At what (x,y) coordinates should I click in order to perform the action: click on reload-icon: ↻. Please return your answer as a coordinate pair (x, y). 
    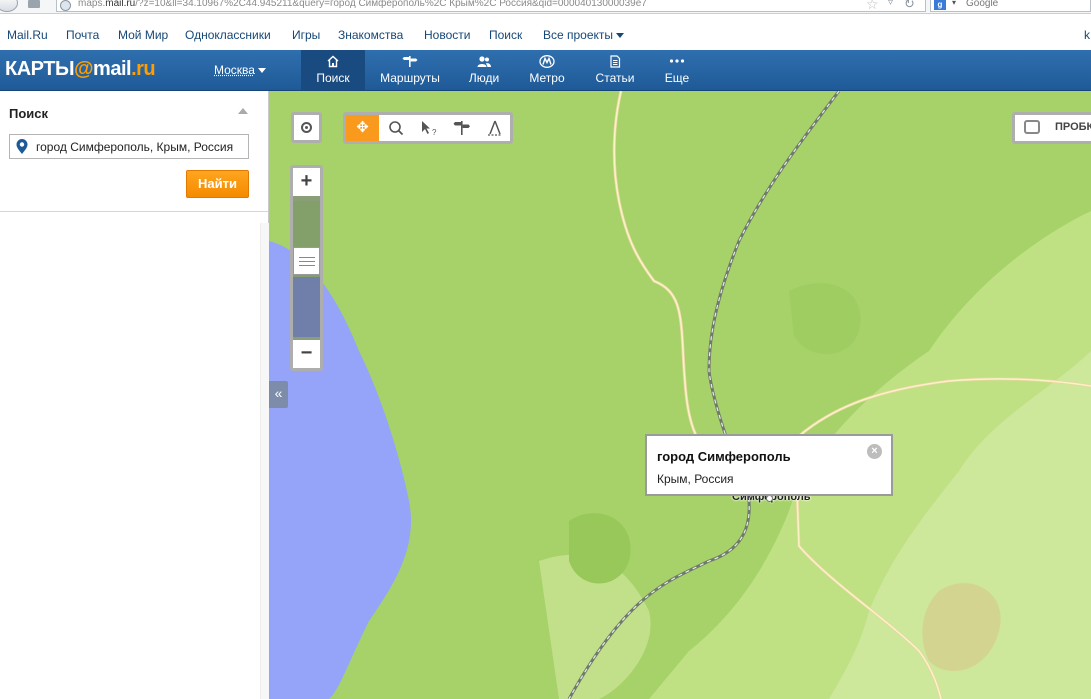
    Looking at the image, I should click on (909, 6).